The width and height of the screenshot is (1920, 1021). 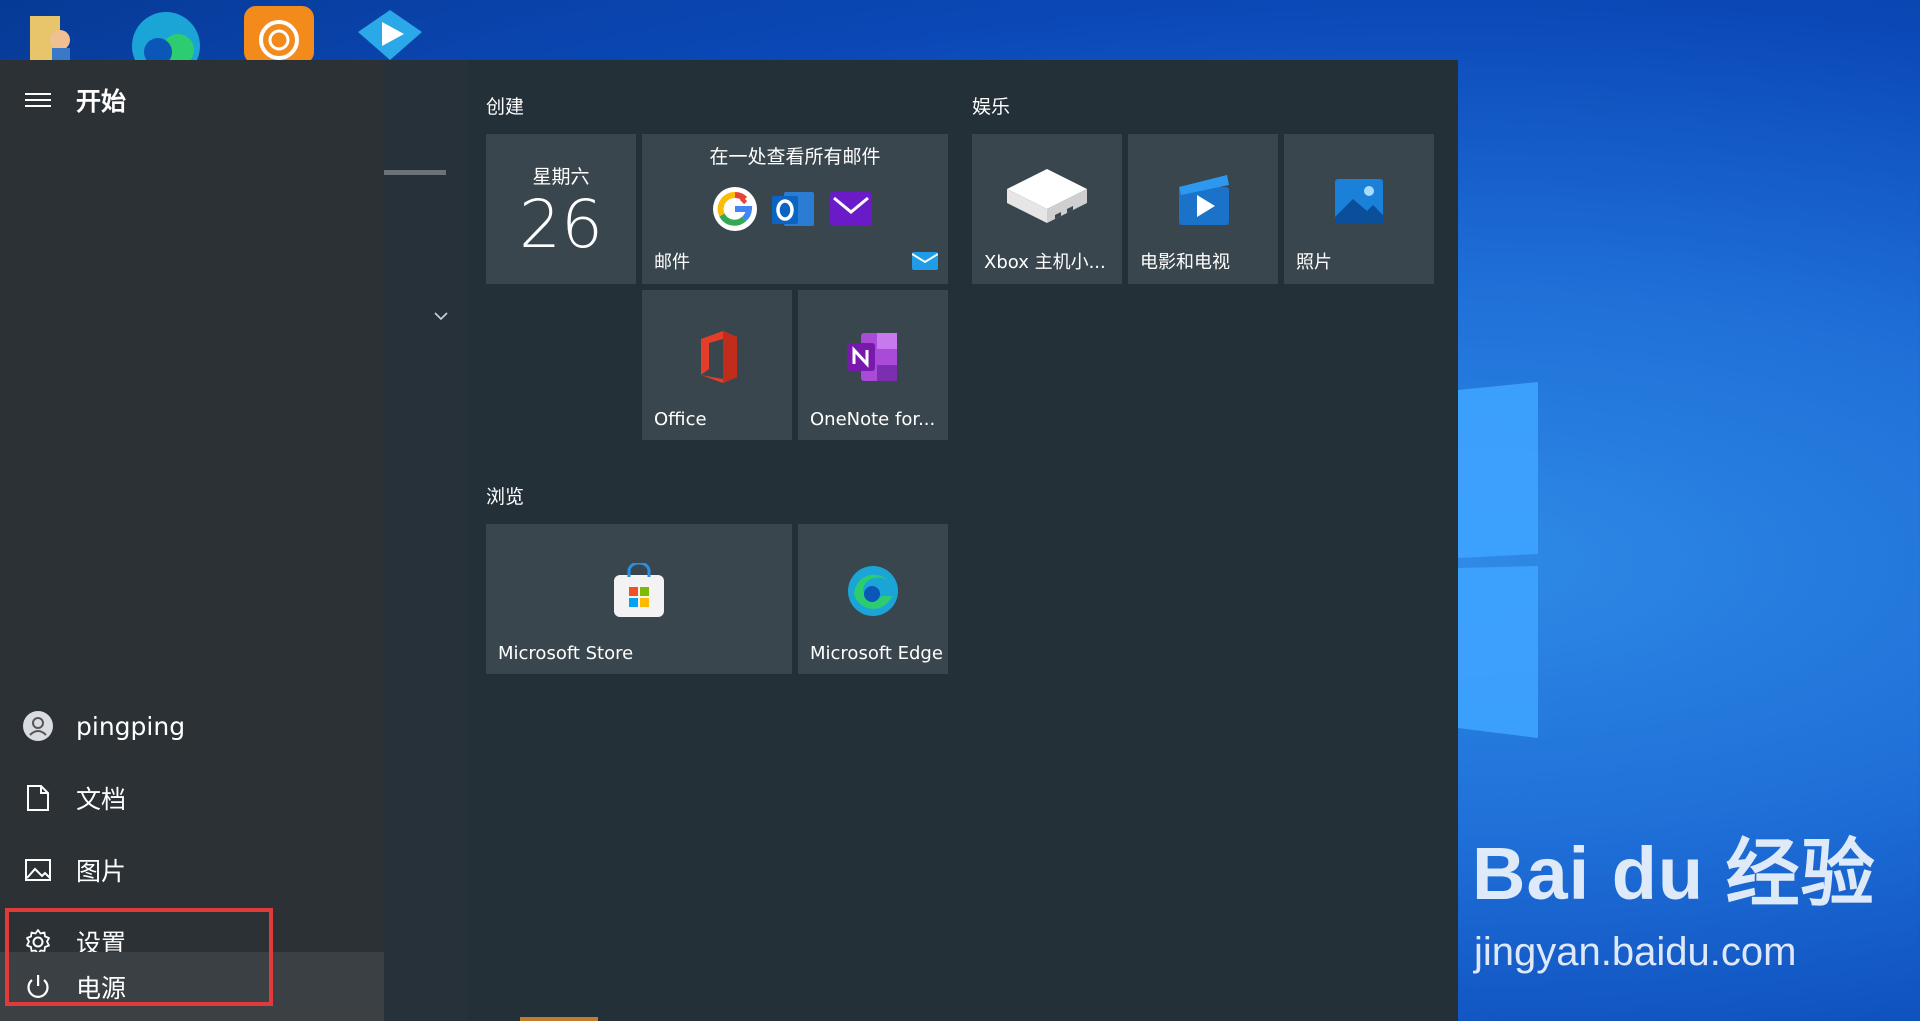 I want to click on microsoft-store-tile: Microsoft Store, so click(x=639, y=599).